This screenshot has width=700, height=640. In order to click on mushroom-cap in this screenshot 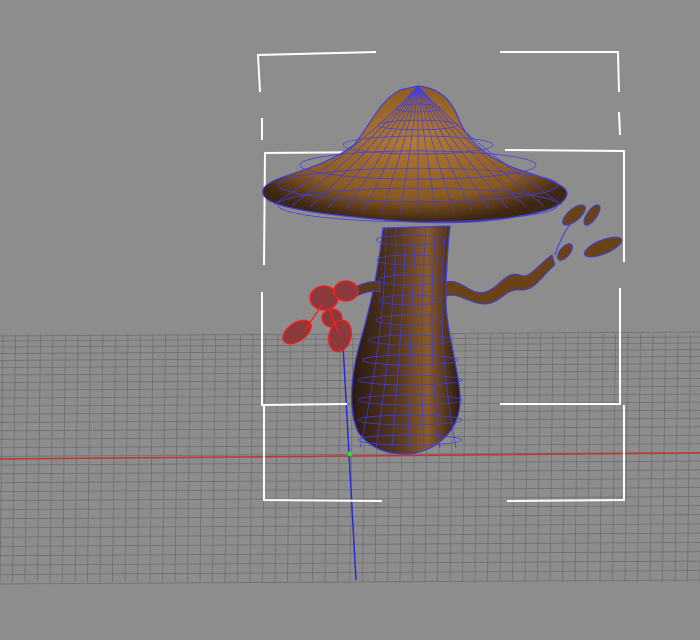, I will do `click(415, 154)`.